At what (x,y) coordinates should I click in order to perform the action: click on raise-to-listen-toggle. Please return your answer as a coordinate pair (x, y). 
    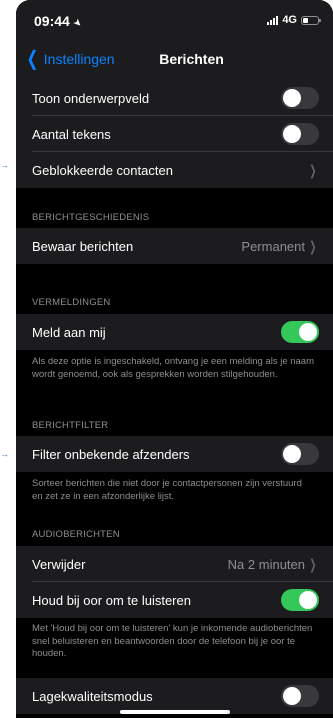
    Looking at the image, I should click on (300, 600).